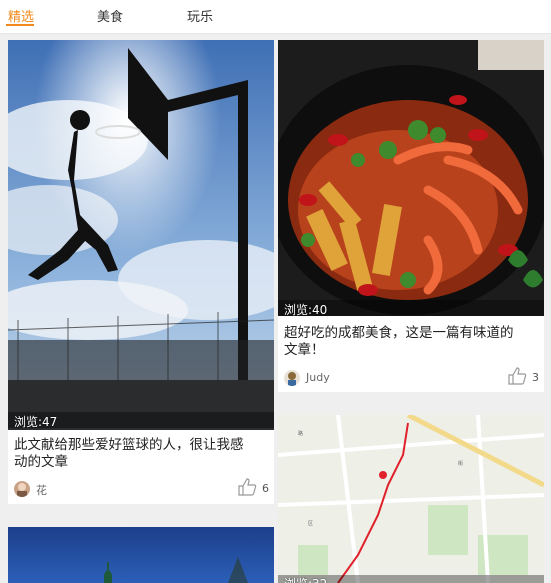 The image size is (551, 583). I want to click on street-map-image: 路街区, so click(411, 499).